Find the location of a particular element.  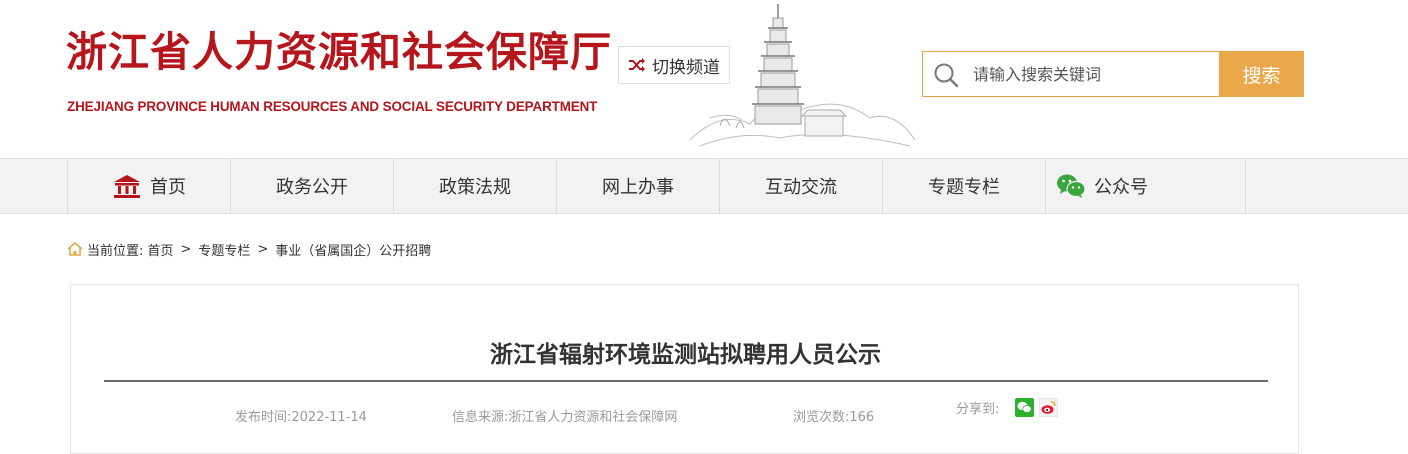

weibo-share-icon is located at coordinates (1048, 407).